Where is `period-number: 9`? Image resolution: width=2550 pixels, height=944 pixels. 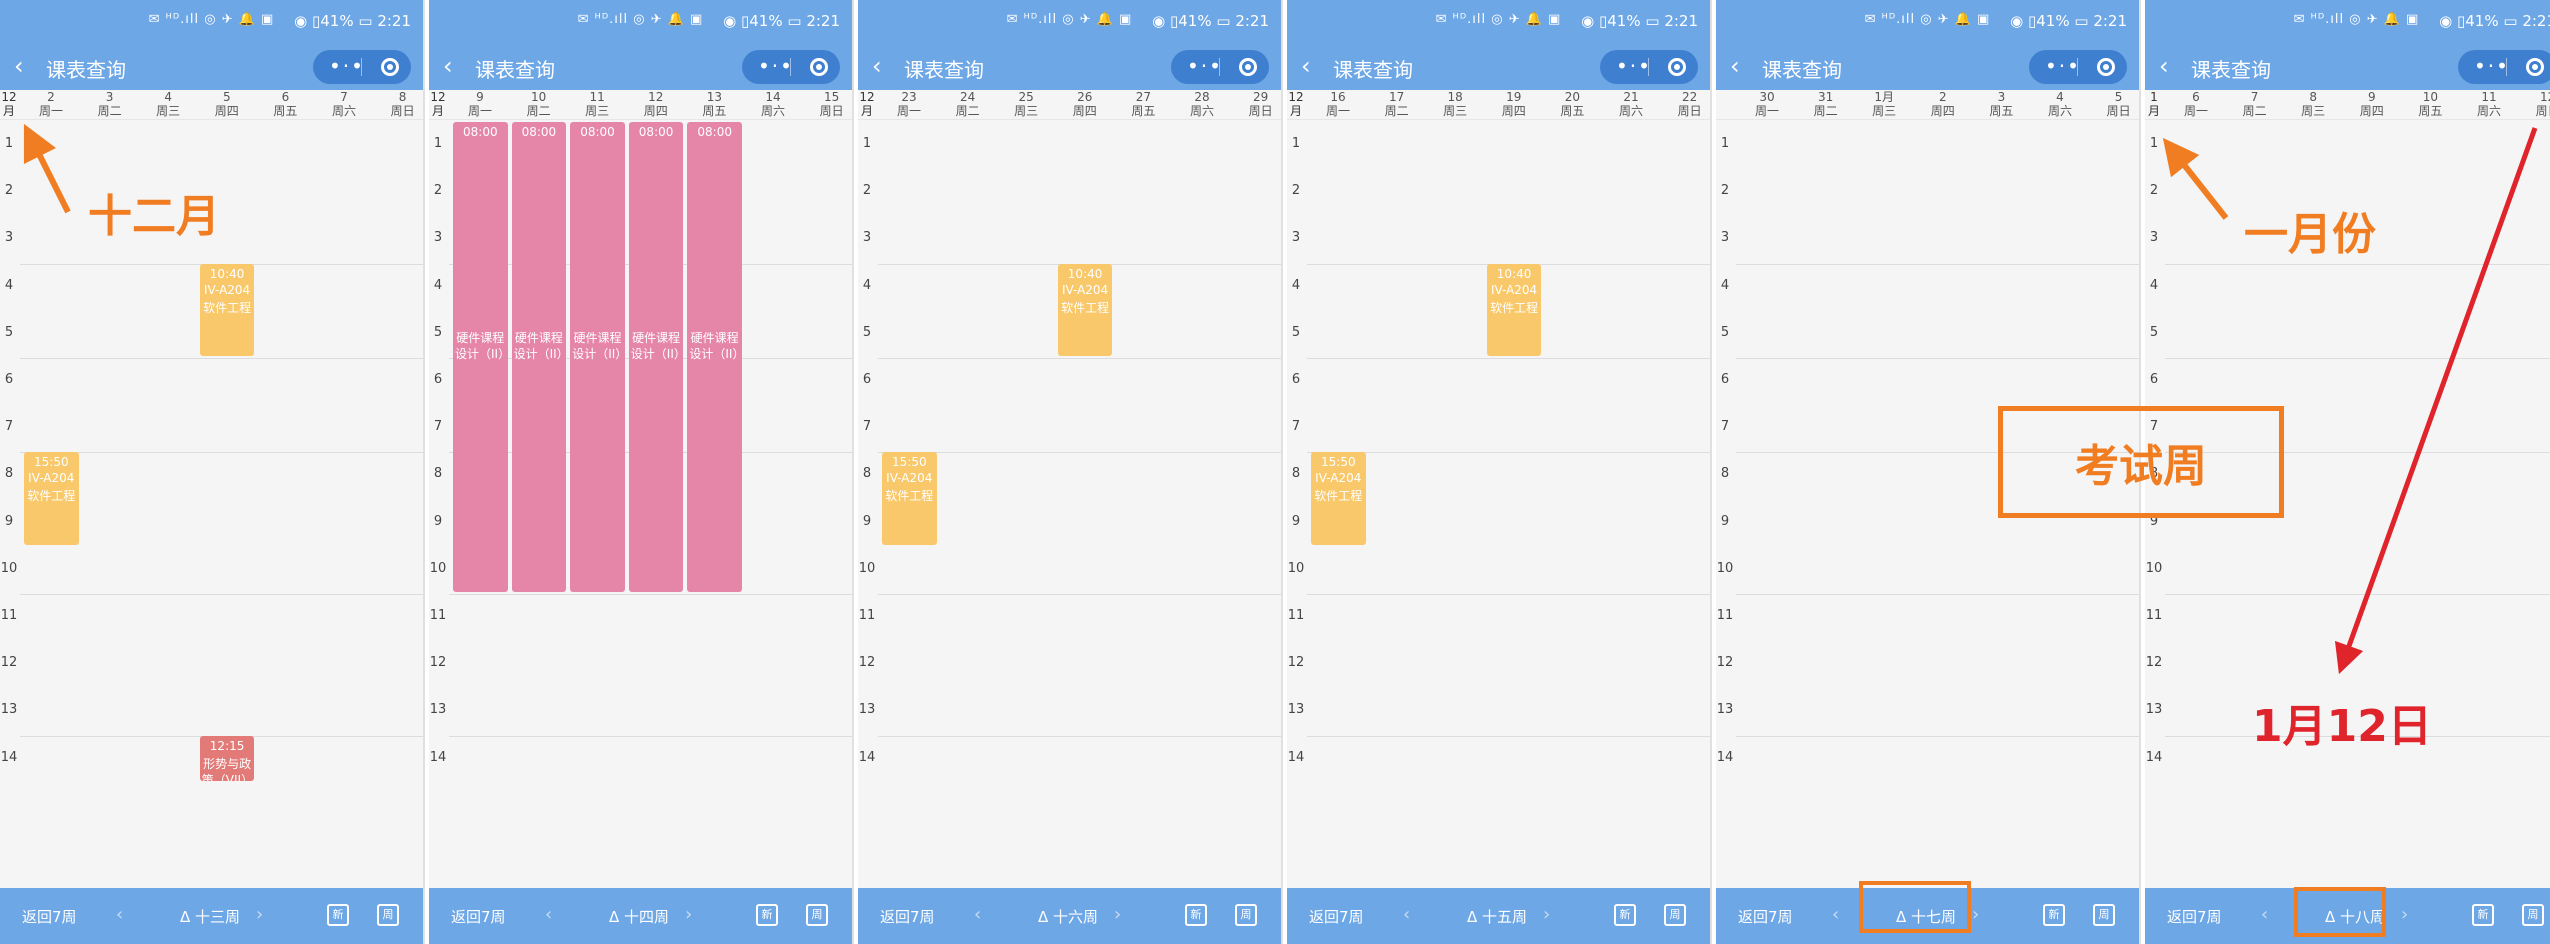
period-number: 9 is located at coordinates (9, 521).